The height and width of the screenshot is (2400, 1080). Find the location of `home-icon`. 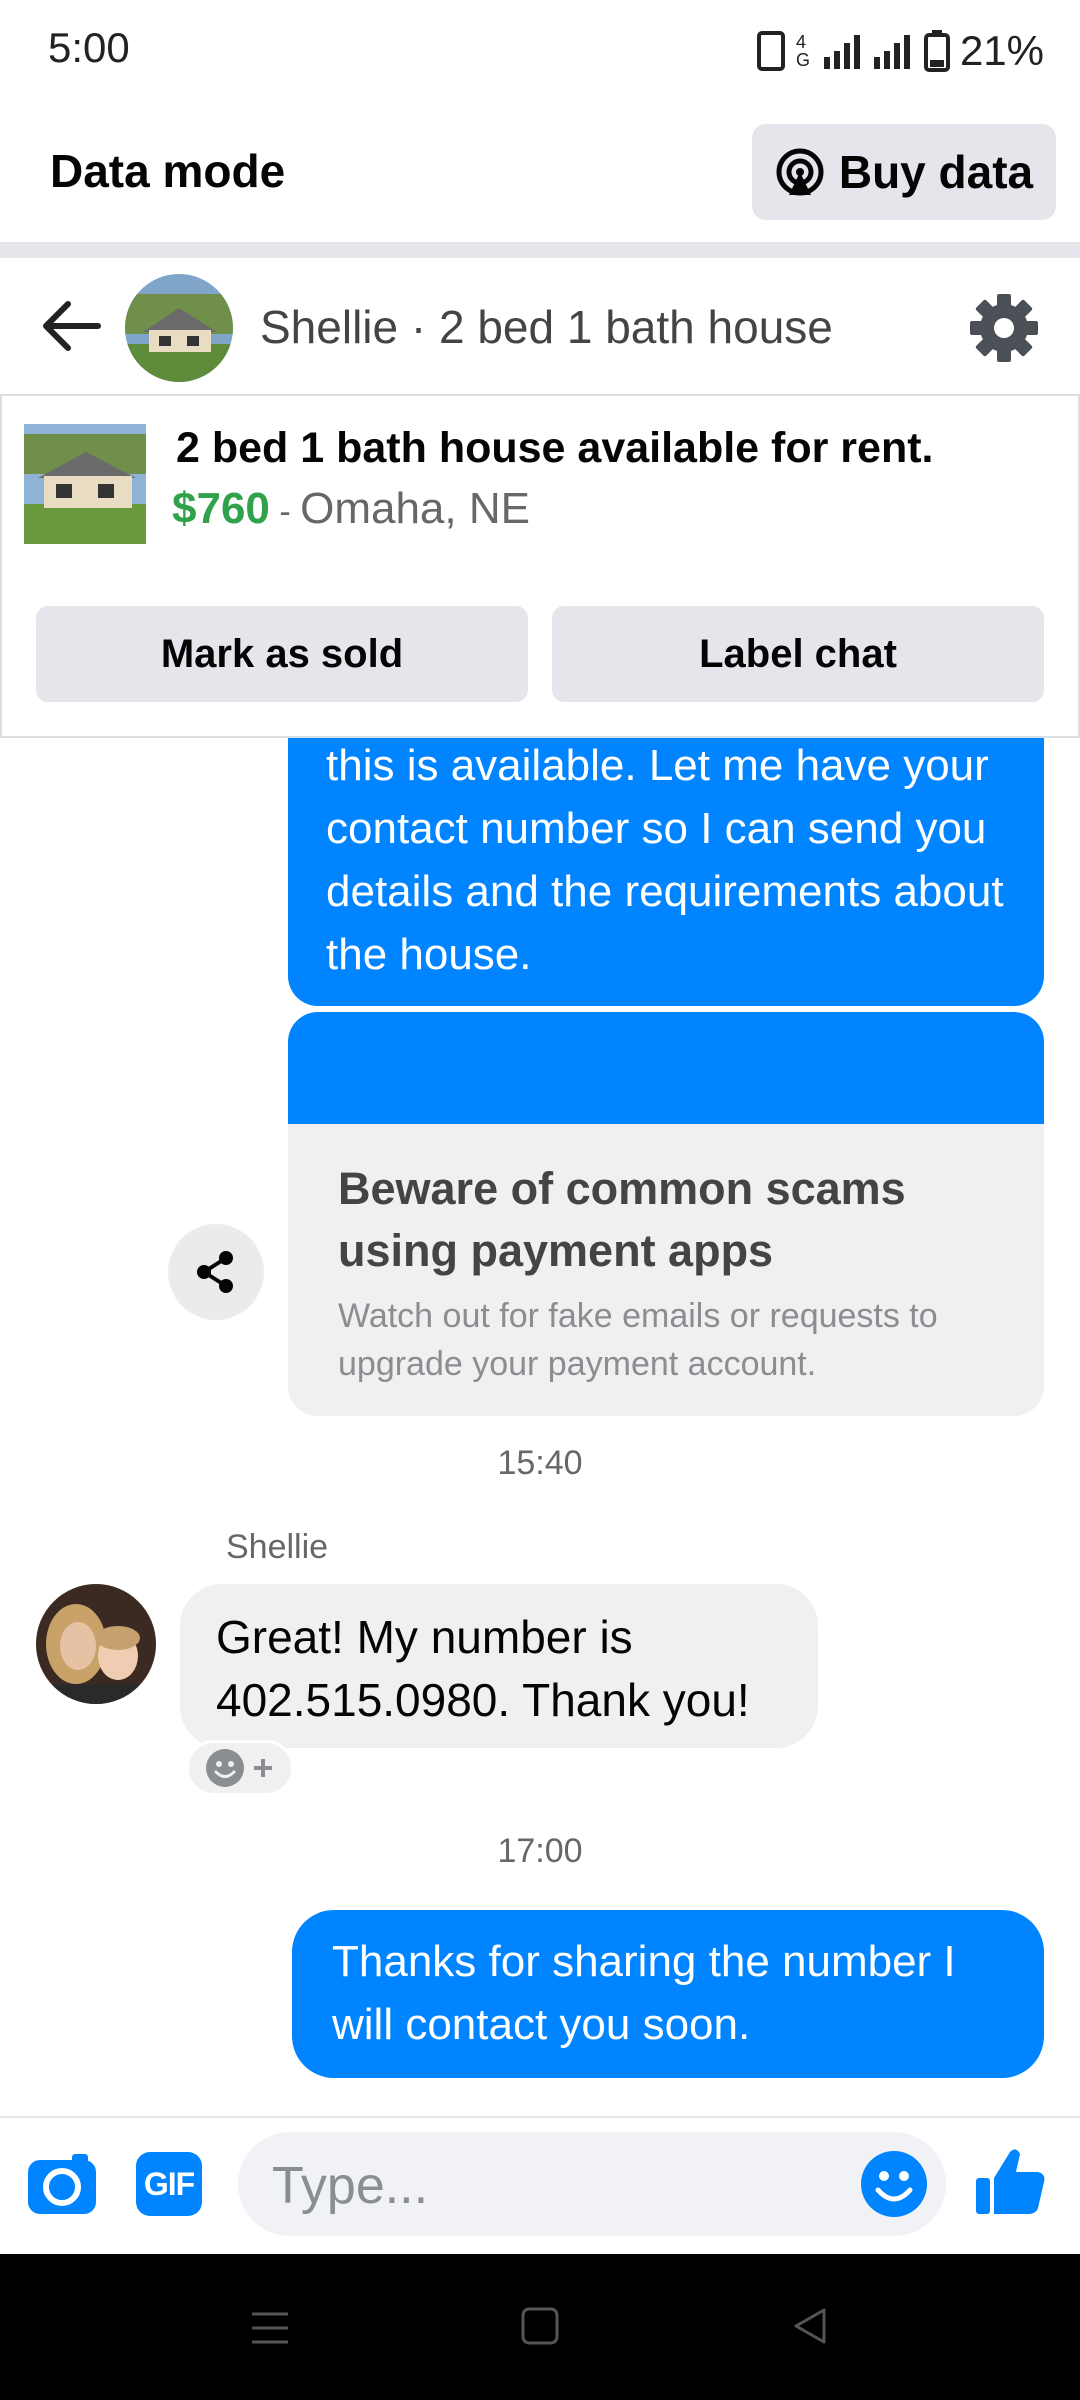

home-icon is located at coordinates (540, 2326).